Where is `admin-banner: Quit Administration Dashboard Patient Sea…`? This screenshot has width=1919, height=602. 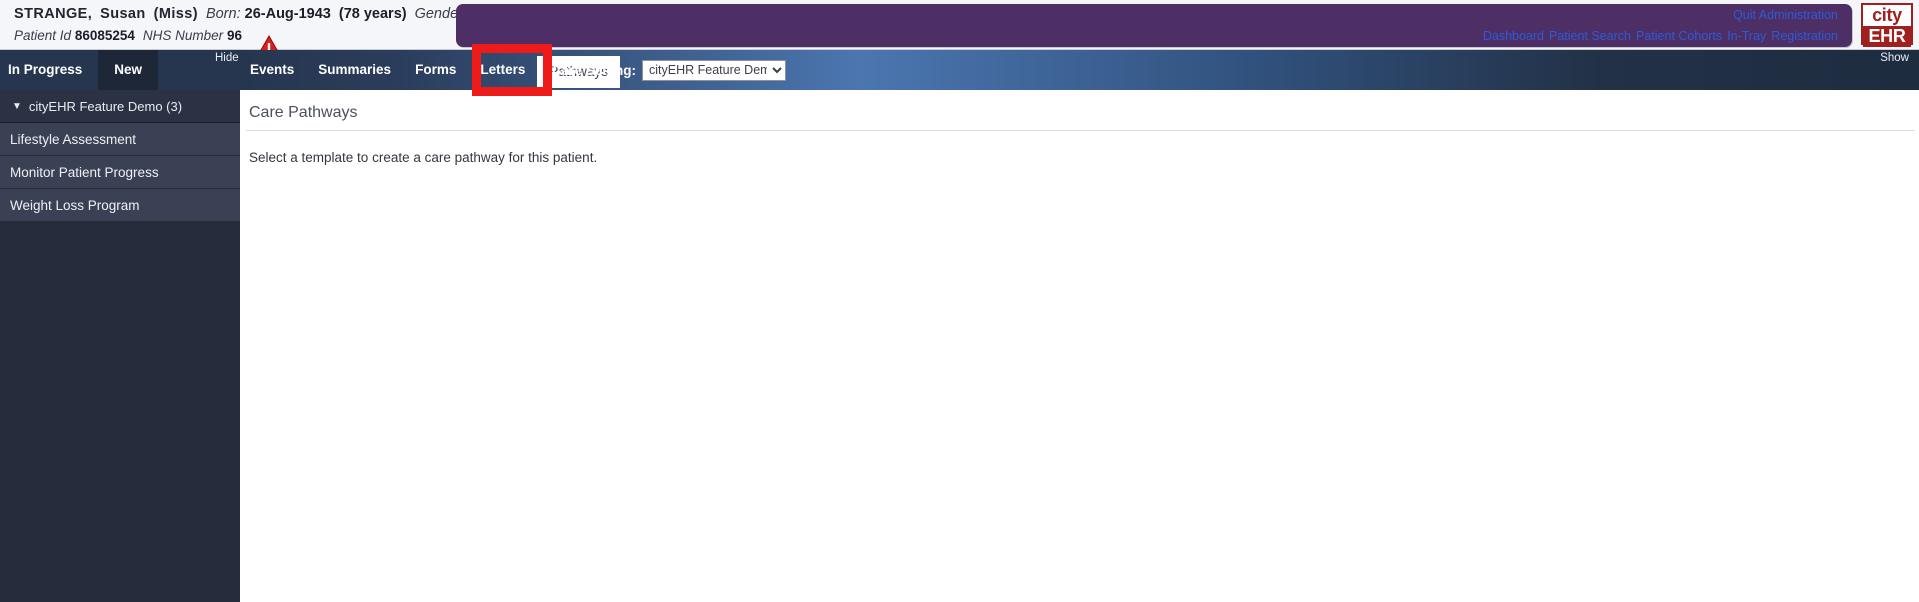 admin-banner: Quit Administration Dashboard Patient Sea… is located at coordinates (1154, 25).